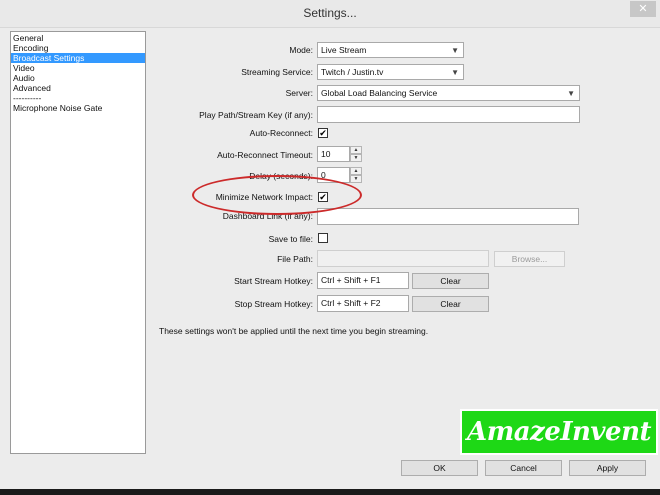 The image size is (660, 495). Describe the element at coordinates (323, 238) in the screenshot. I see `save-to-file-checkbox` at that location.